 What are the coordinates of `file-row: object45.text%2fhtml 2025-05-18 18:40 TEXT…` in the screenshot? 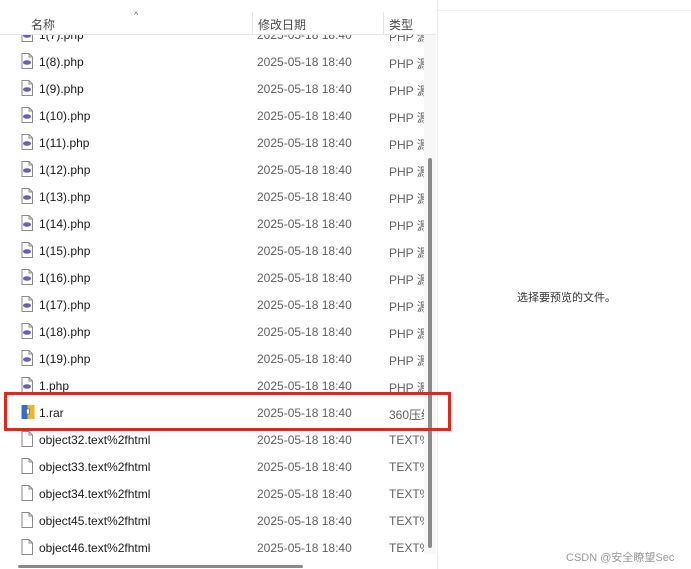 It's located at (212, 520).